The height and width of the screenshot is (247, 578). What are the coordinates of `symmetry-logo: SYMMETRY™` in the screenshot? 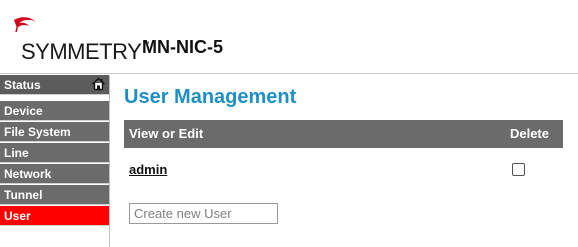 It's located at (79, 39).